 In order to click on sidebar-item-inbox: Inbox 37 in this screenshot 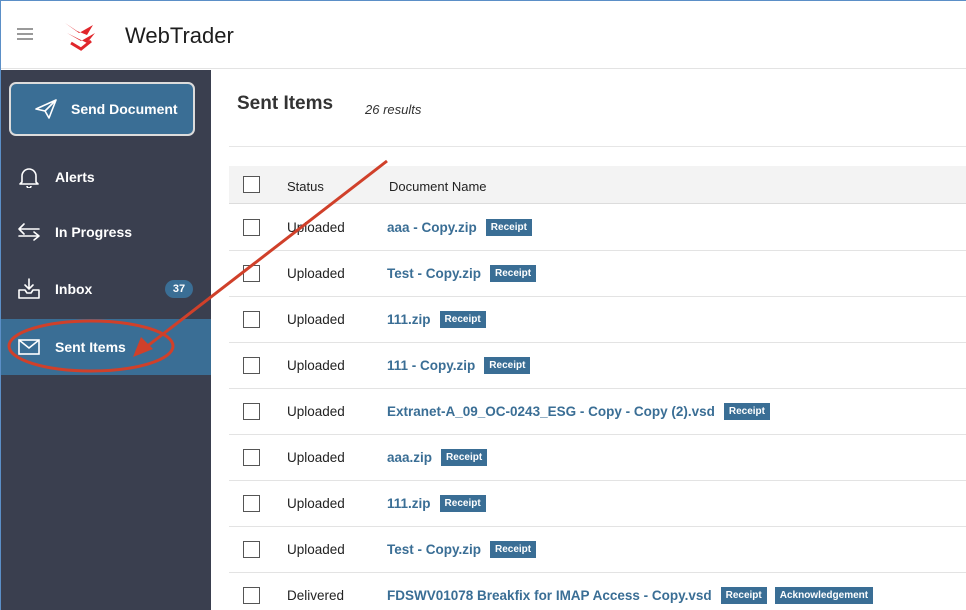, I will do `click(106, 289)`.